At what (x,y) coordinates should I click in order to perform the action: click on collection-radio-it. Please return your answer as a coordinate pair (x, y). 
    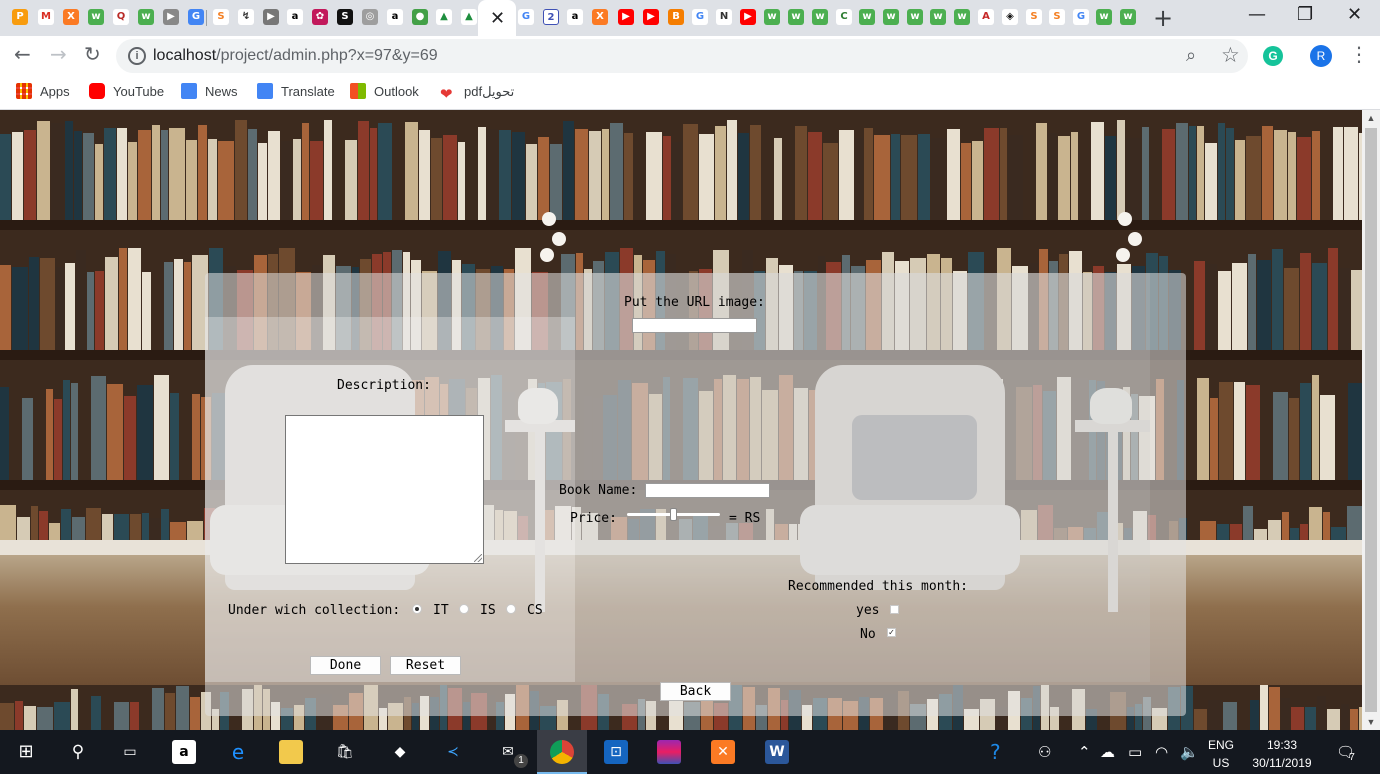
    Looking at the image, I should click on (417, 609).